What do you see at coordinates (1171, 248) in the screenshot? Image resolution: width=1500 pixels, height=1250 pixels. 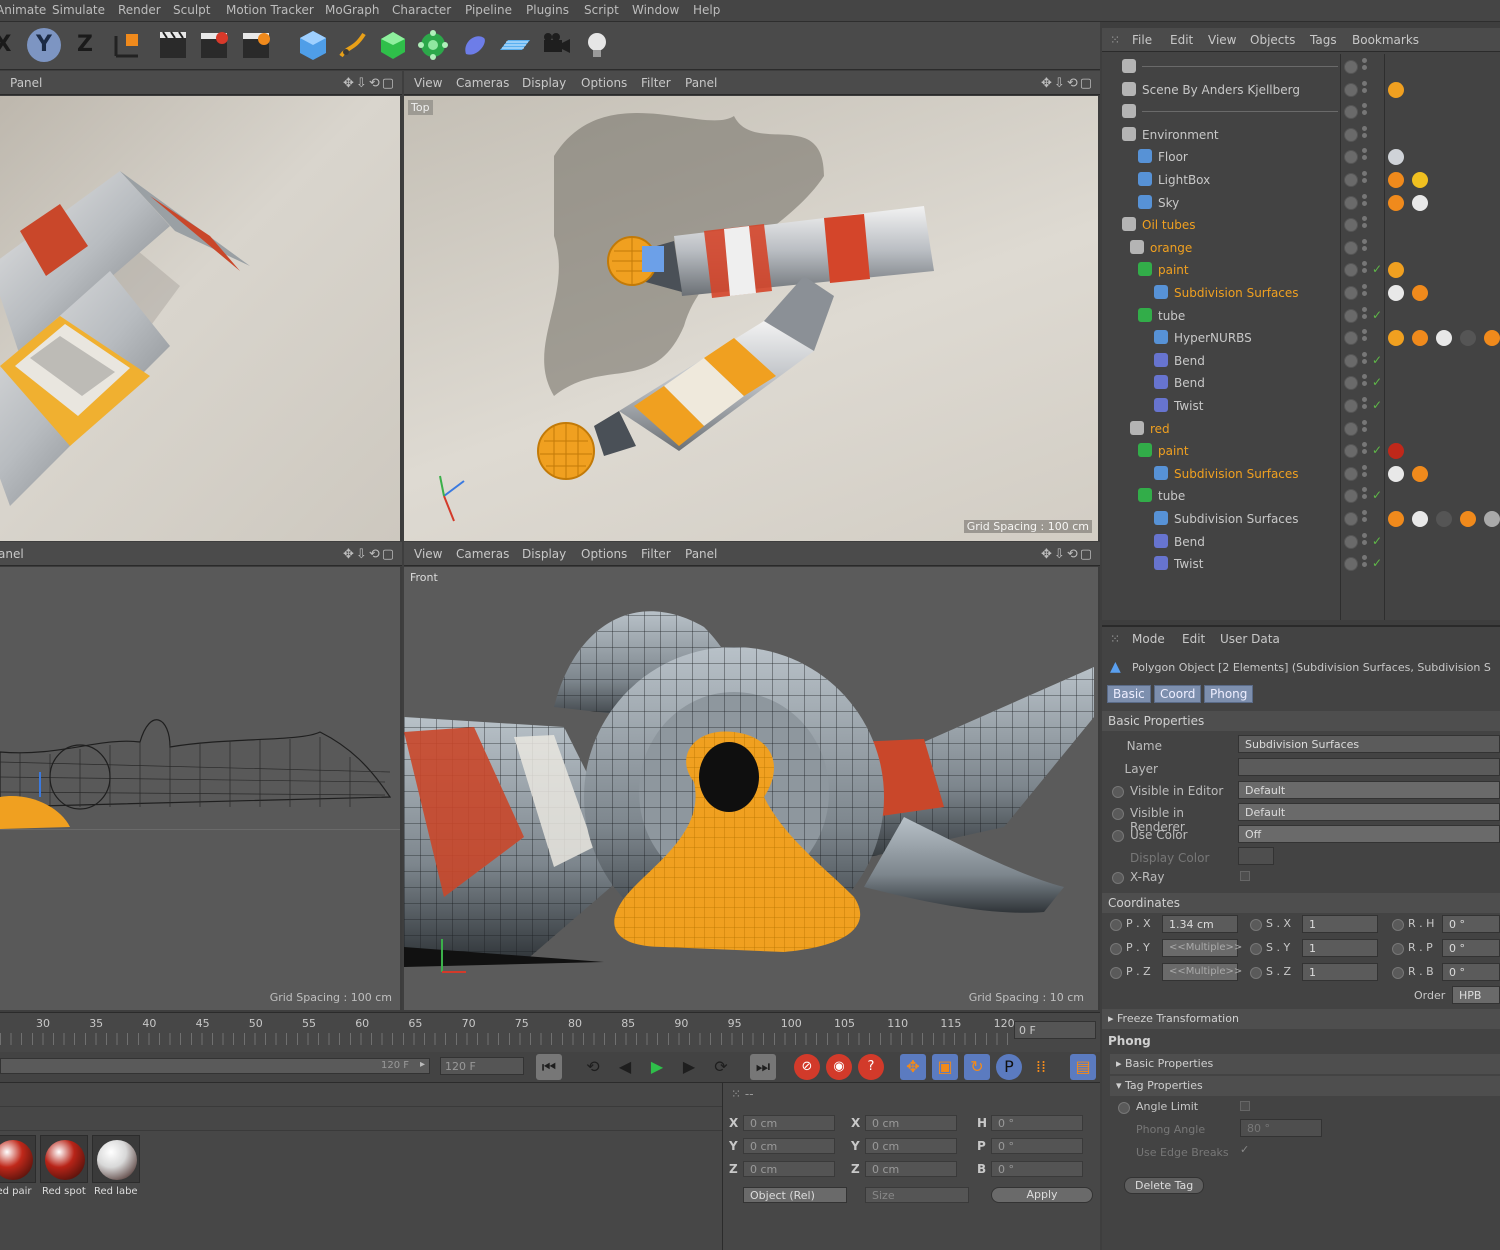 I see `object-name: orange` at bounding box center [1171, 248].